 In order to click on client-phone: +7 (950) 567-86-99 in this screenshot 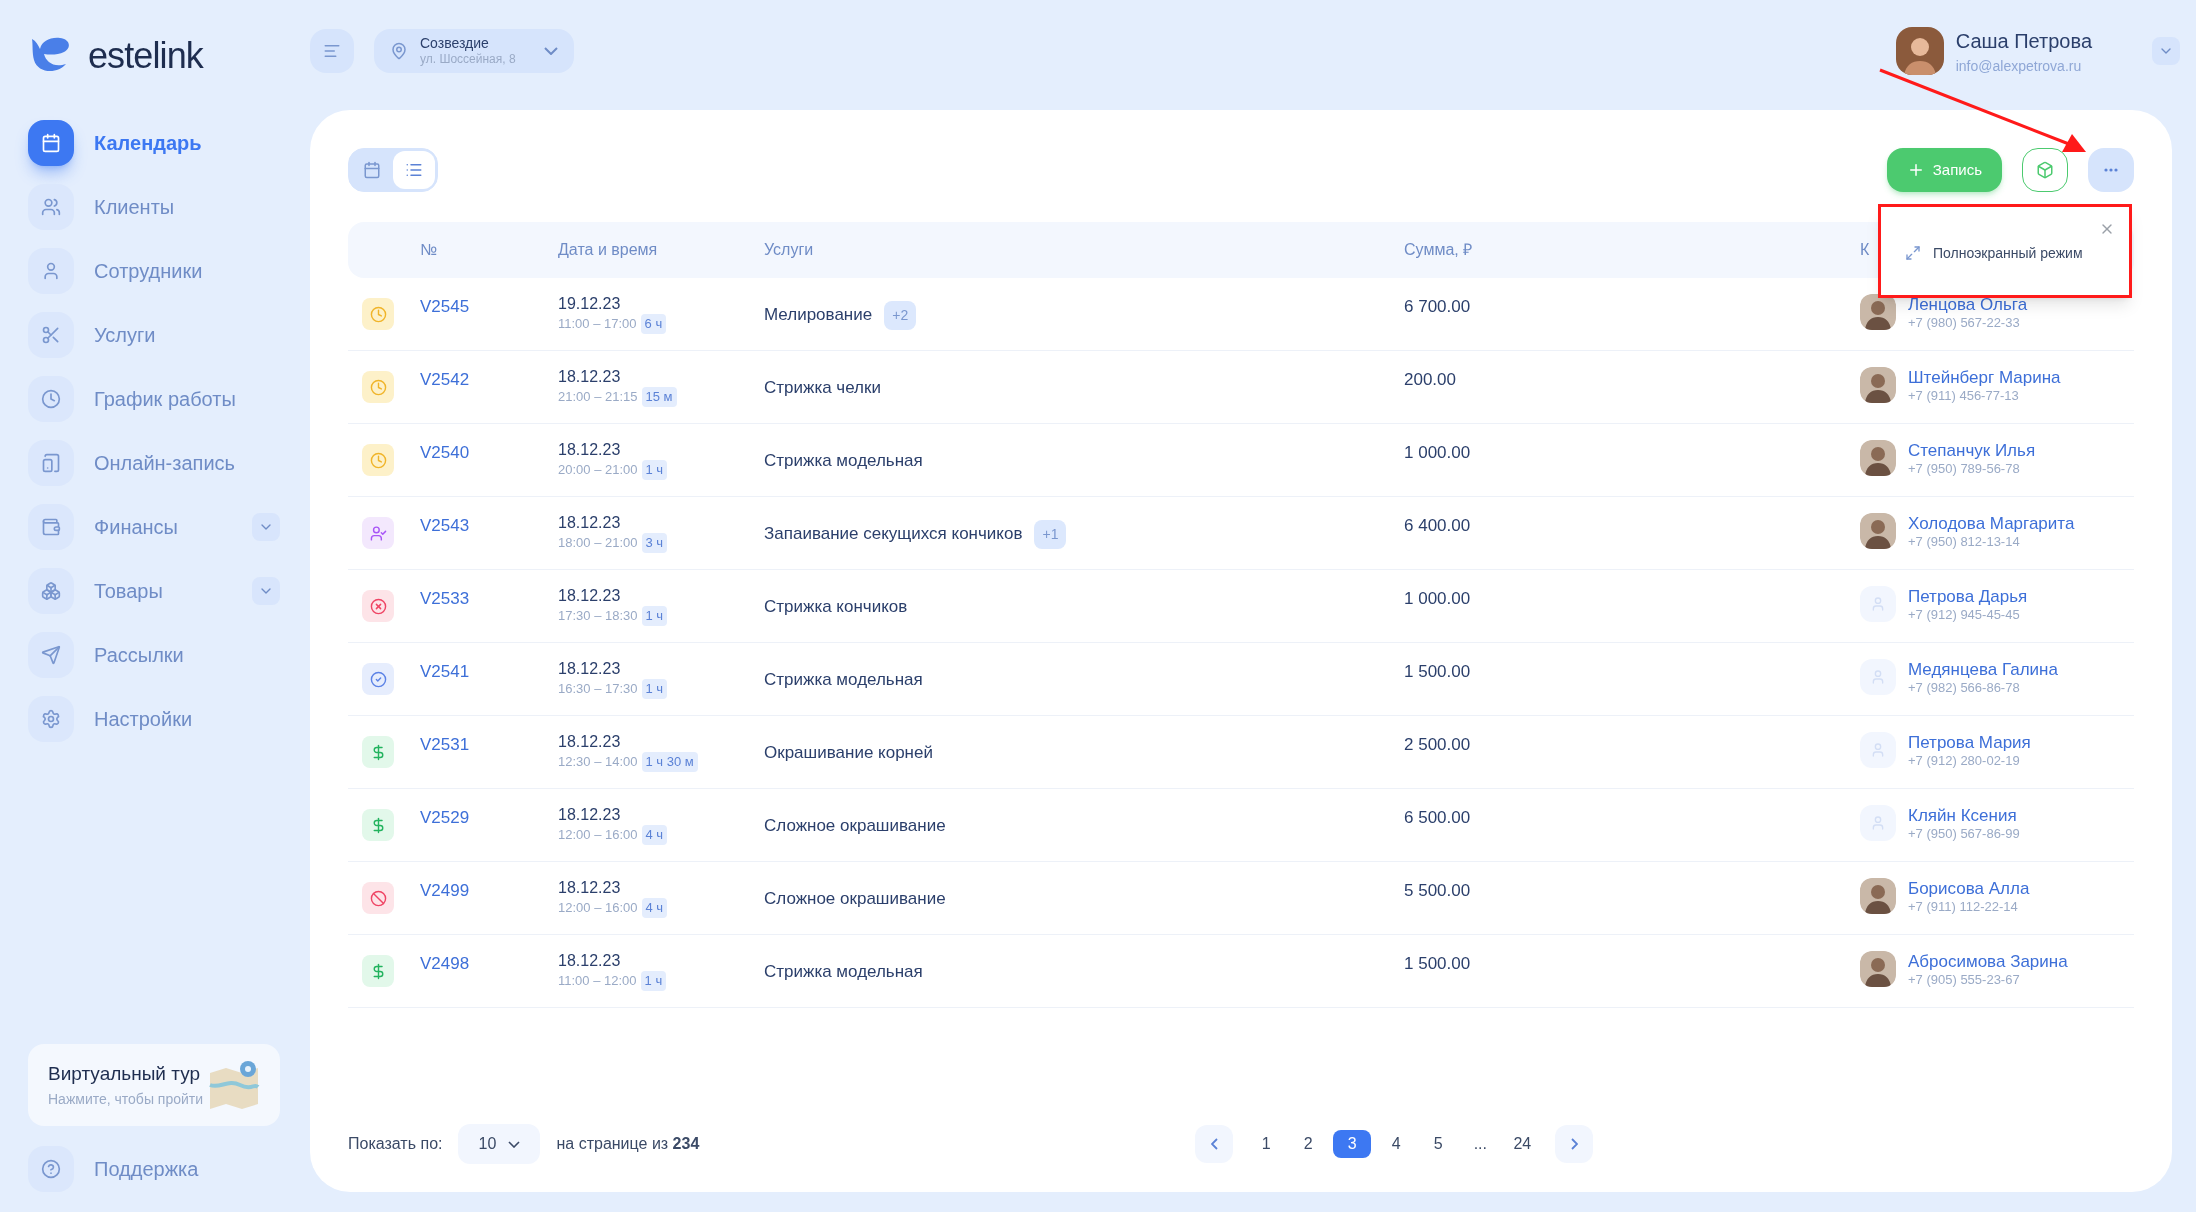, I will do `click(1964, 834)`.